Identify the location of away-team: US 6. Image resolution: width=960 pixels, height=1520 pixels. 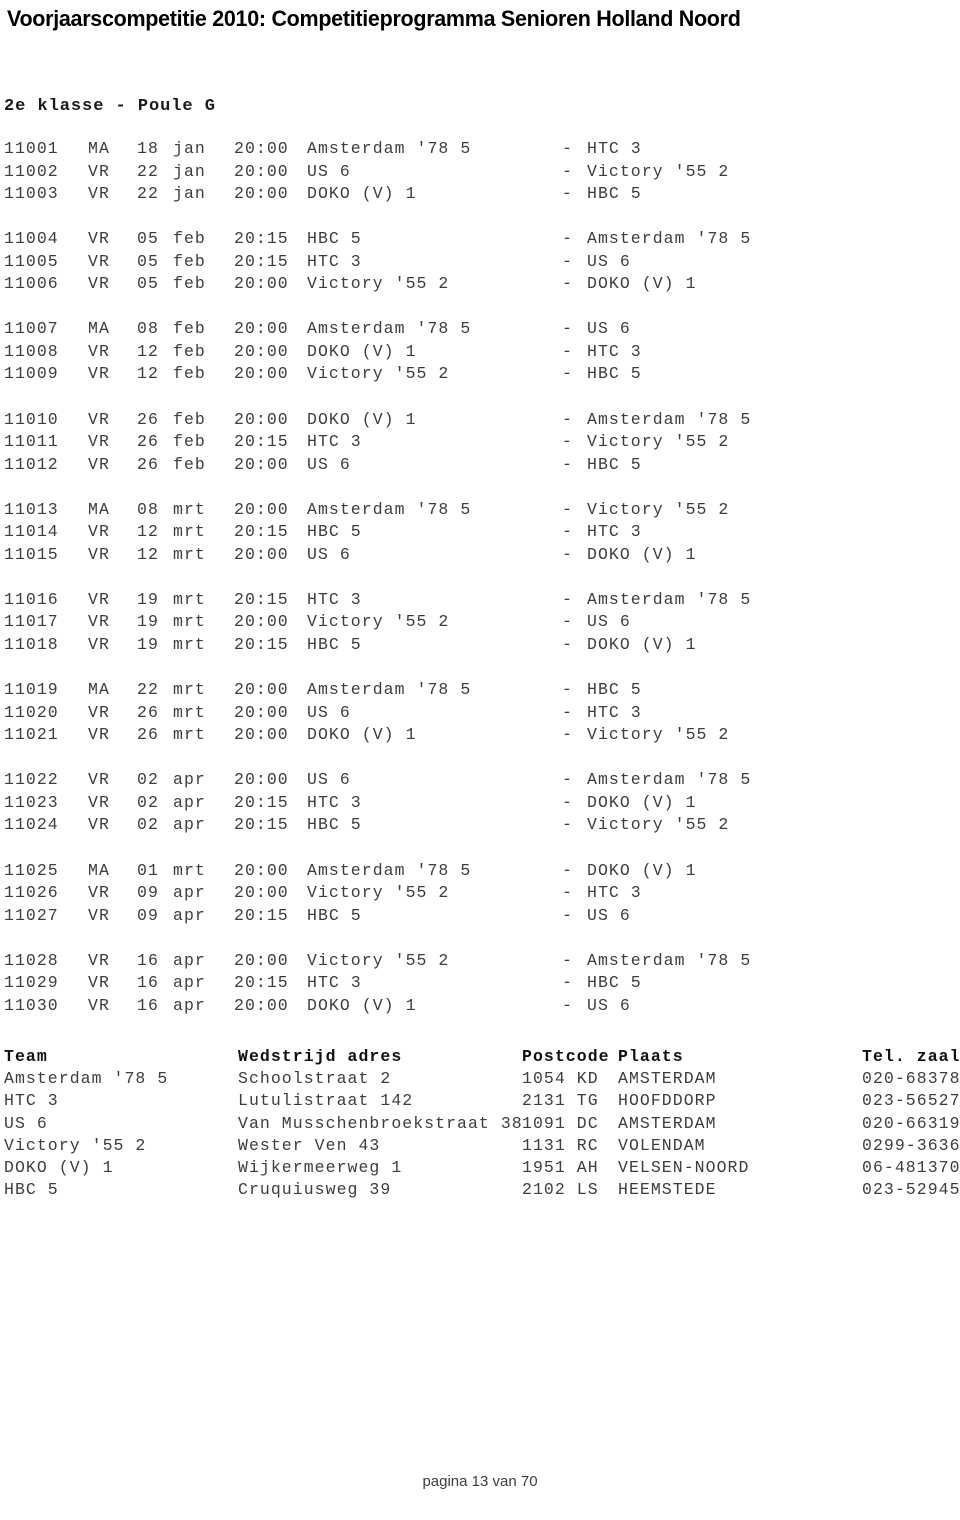
(609, 915).